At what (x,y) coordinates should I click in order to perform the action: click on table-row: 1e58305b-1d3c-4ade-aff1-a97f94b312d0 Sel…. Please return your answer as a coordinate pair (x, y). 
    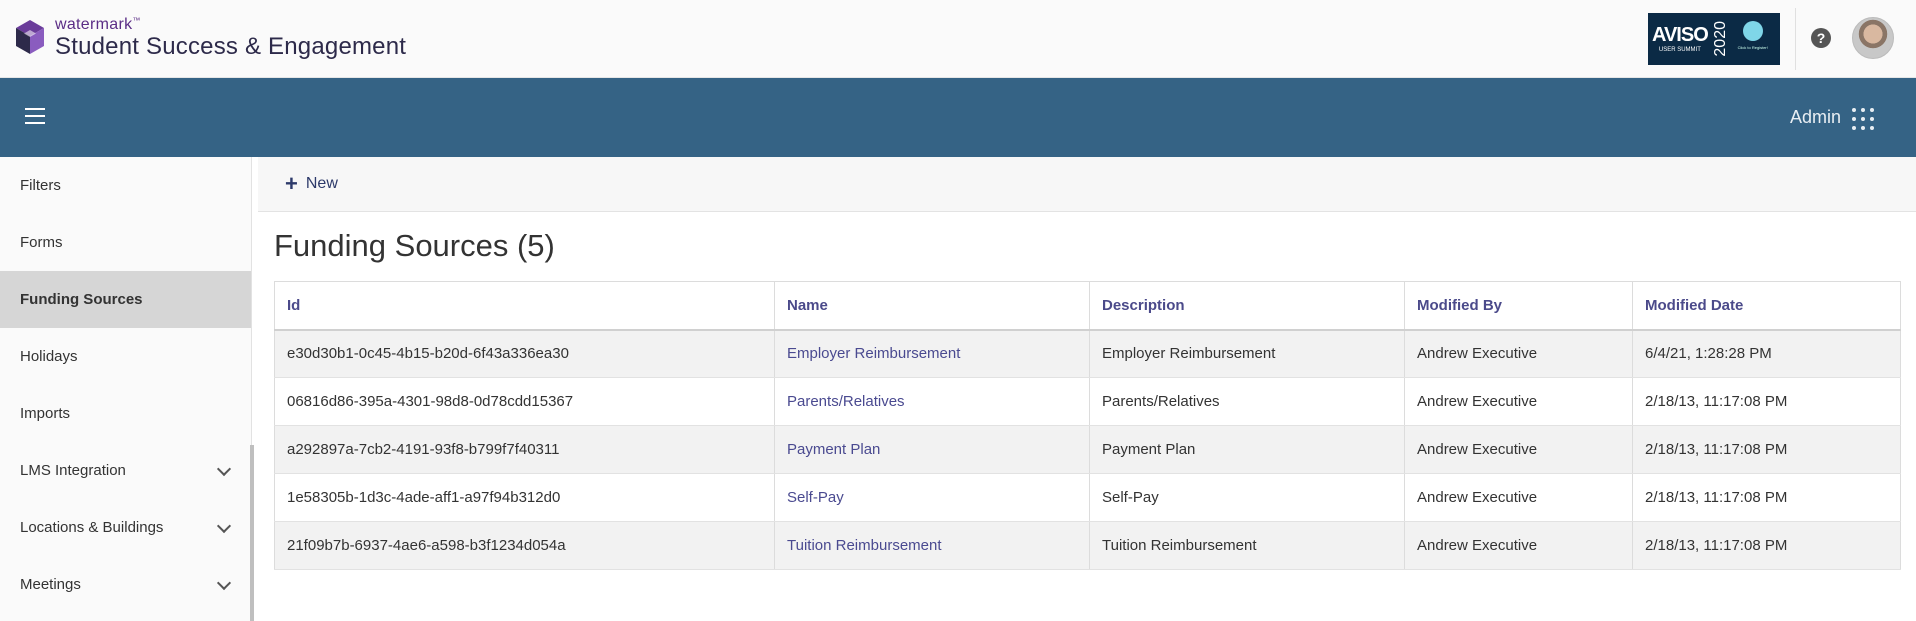
    Looking at the image, I should click on (1087, 497).